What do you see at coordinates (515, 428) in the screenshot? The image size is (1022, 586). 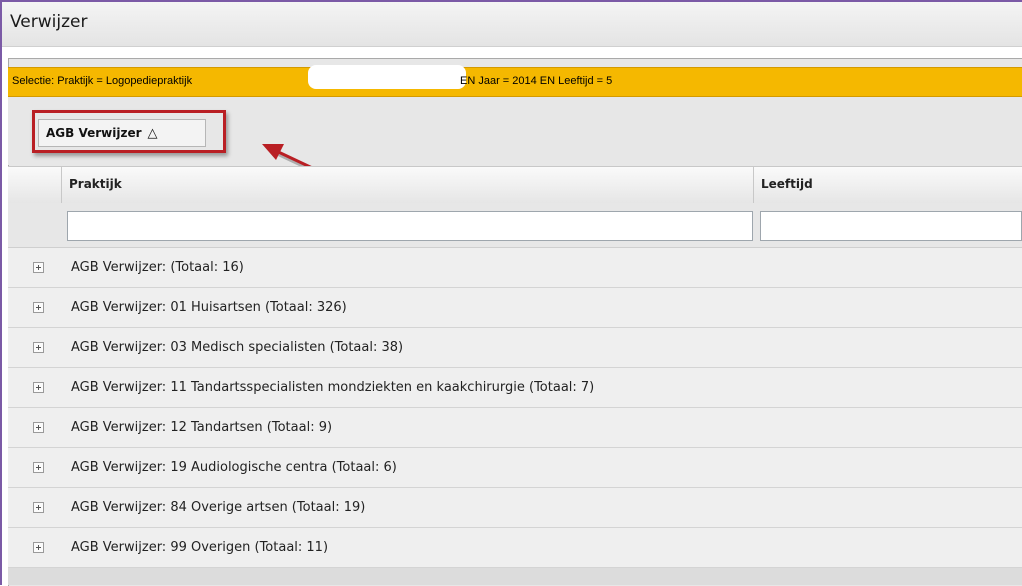 I see `group-row: AGB Verwijzer: 12 Tandartsen (Totaal: 9)` at bounding box center [515, 428].